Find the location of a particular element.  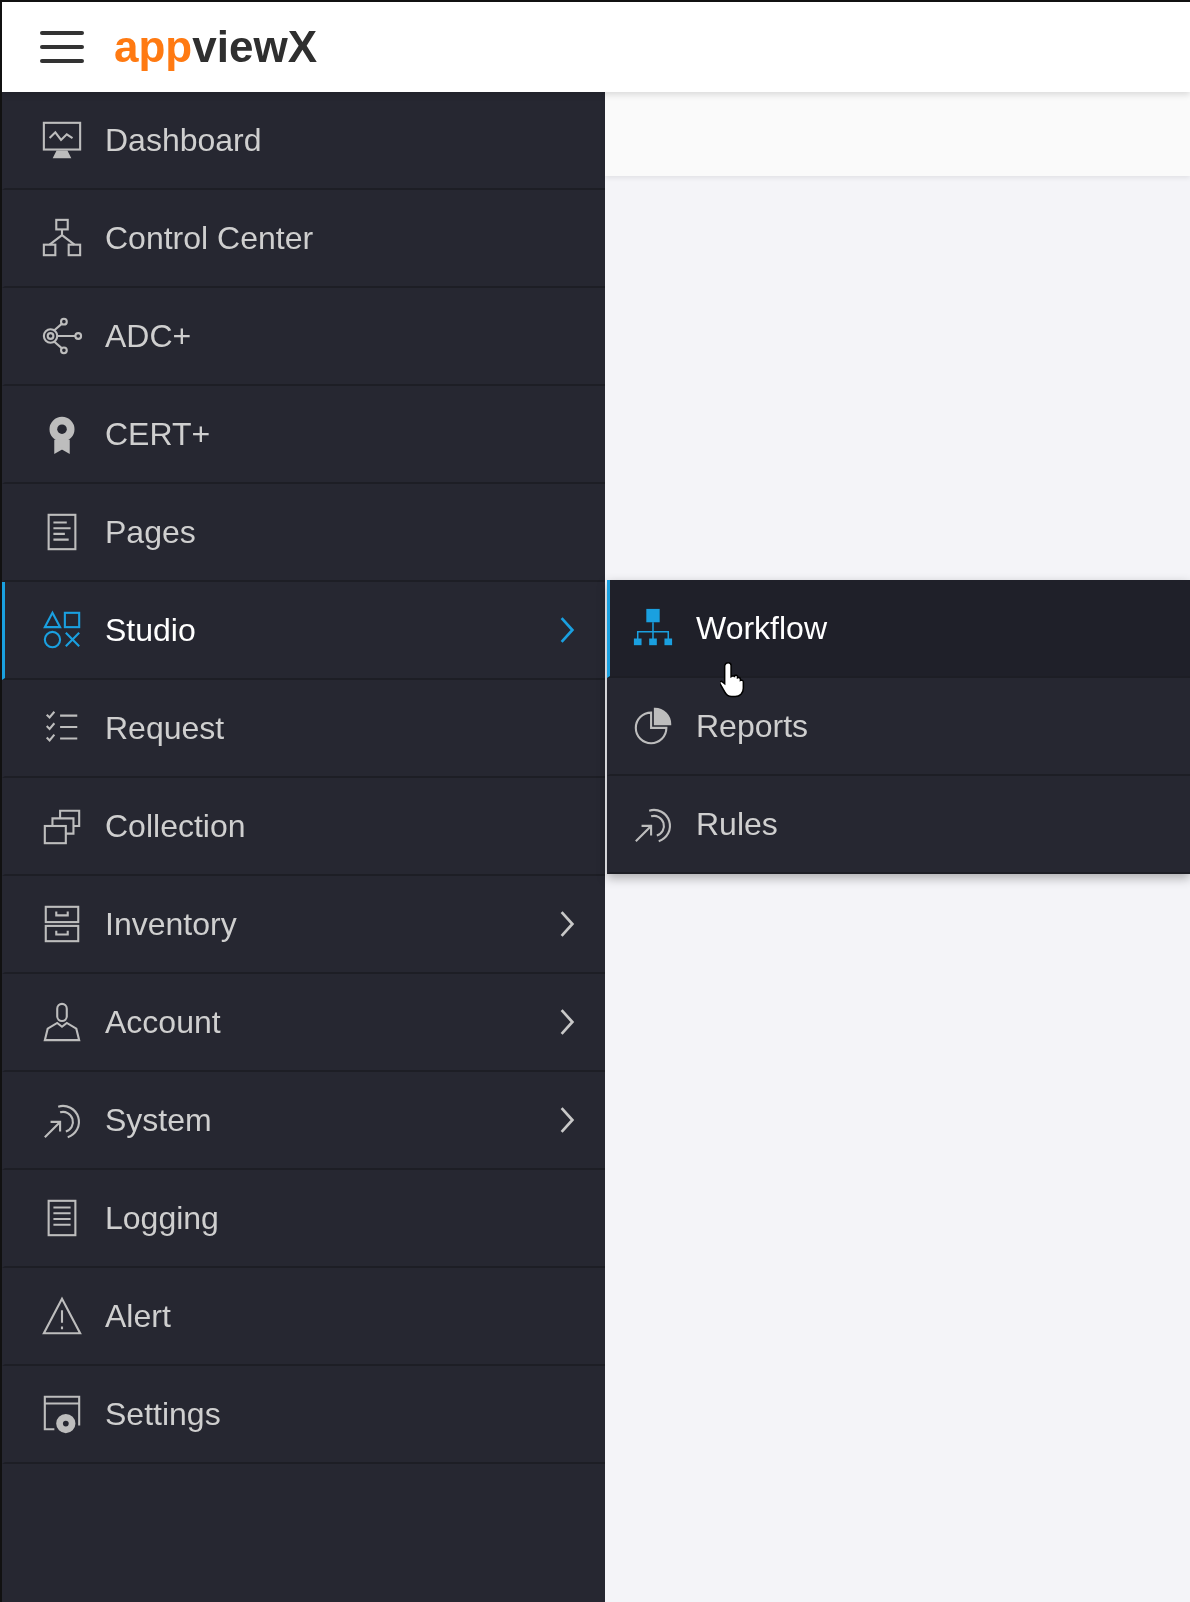

sidebar-item: Settings is located at coordinates (303, 1415).